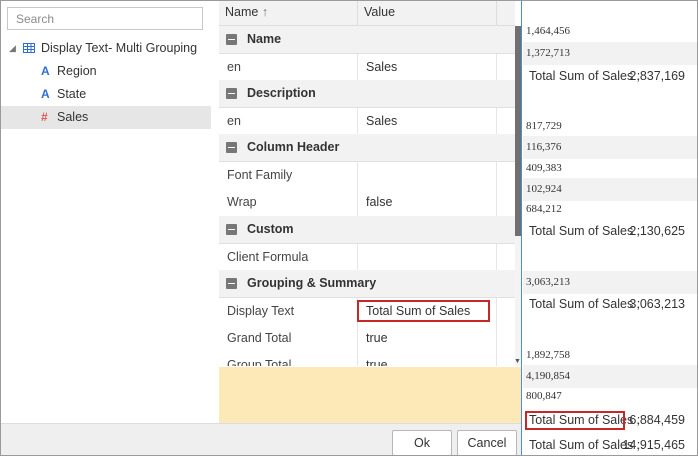  Describe the element at coordinates (379, 12) in the screenshot. I see `value-column-header: Value` at that location.